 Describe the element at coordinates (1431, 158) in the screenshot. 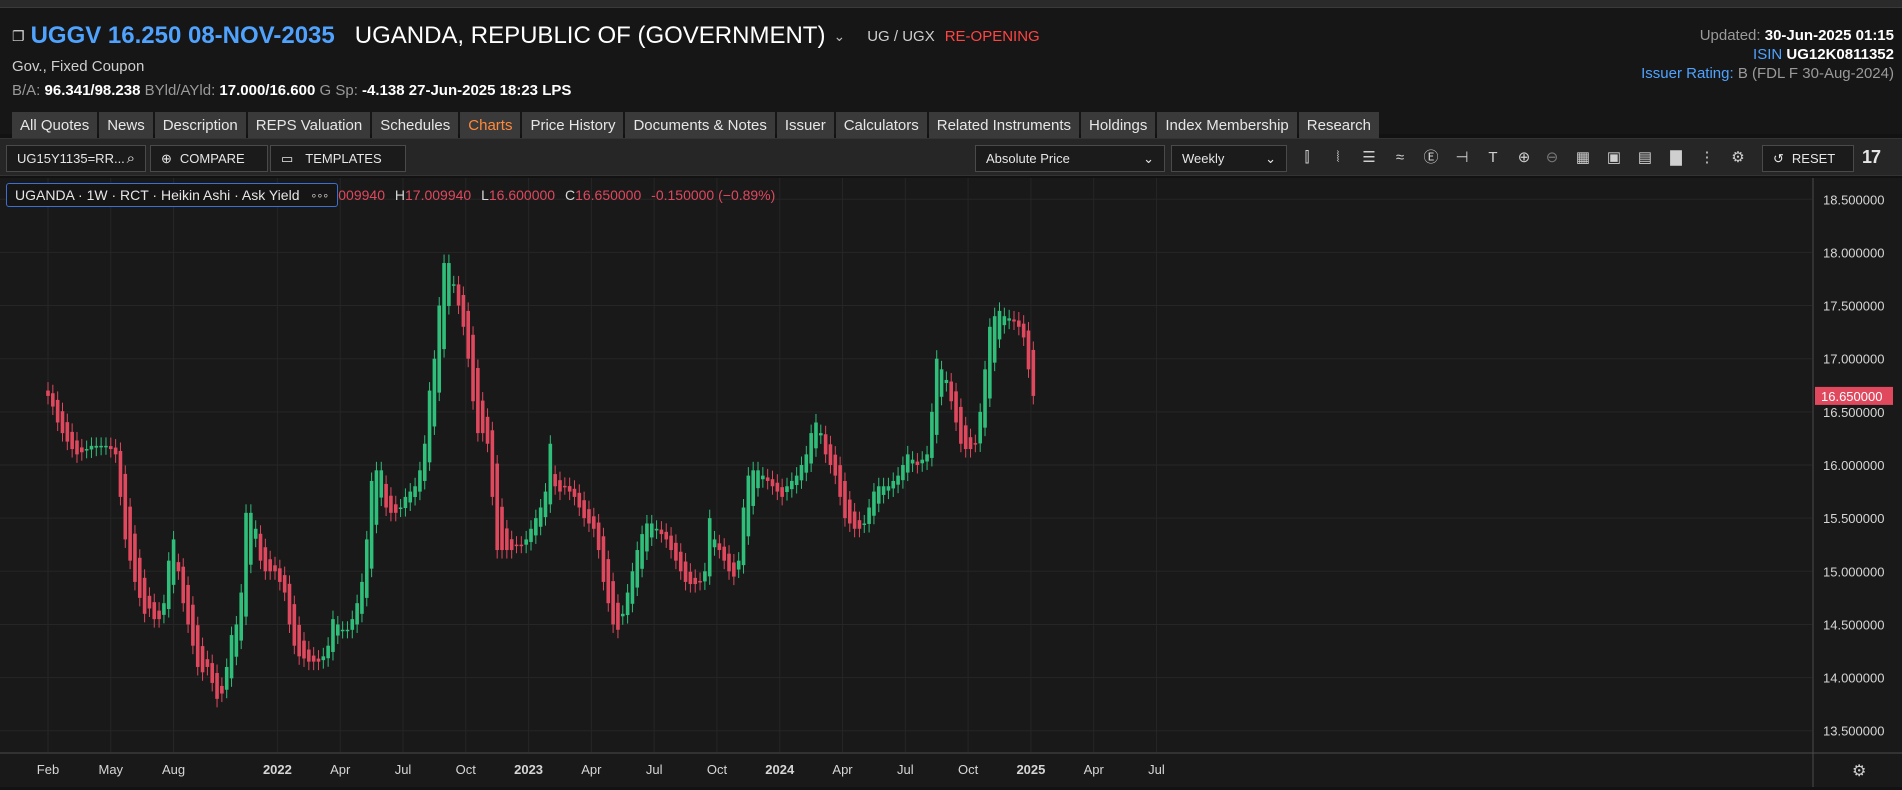

I see `events-icon: Ⓔ` at that location.